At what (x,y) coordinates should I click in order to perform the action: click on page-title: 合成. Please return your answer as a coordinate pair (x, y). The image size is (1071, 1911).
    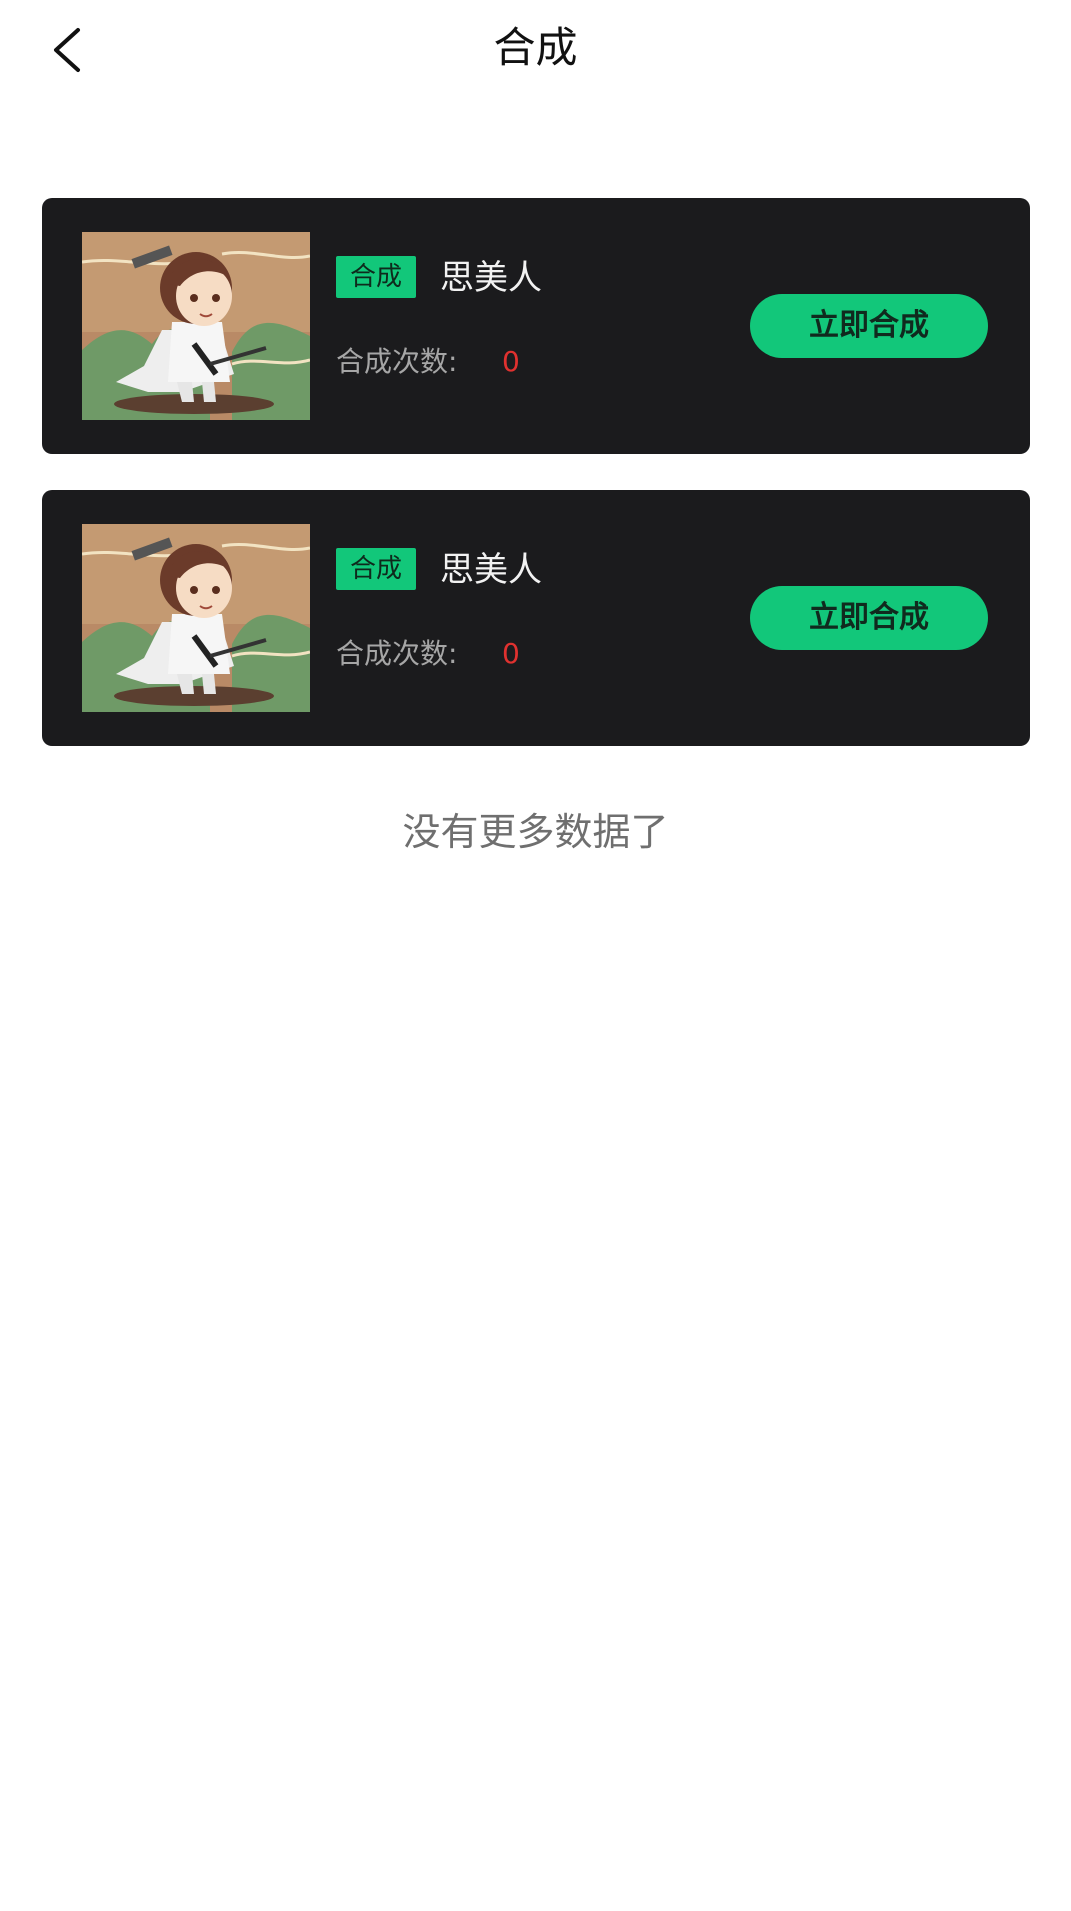
    Looking at the image, I should click on (535, 47).